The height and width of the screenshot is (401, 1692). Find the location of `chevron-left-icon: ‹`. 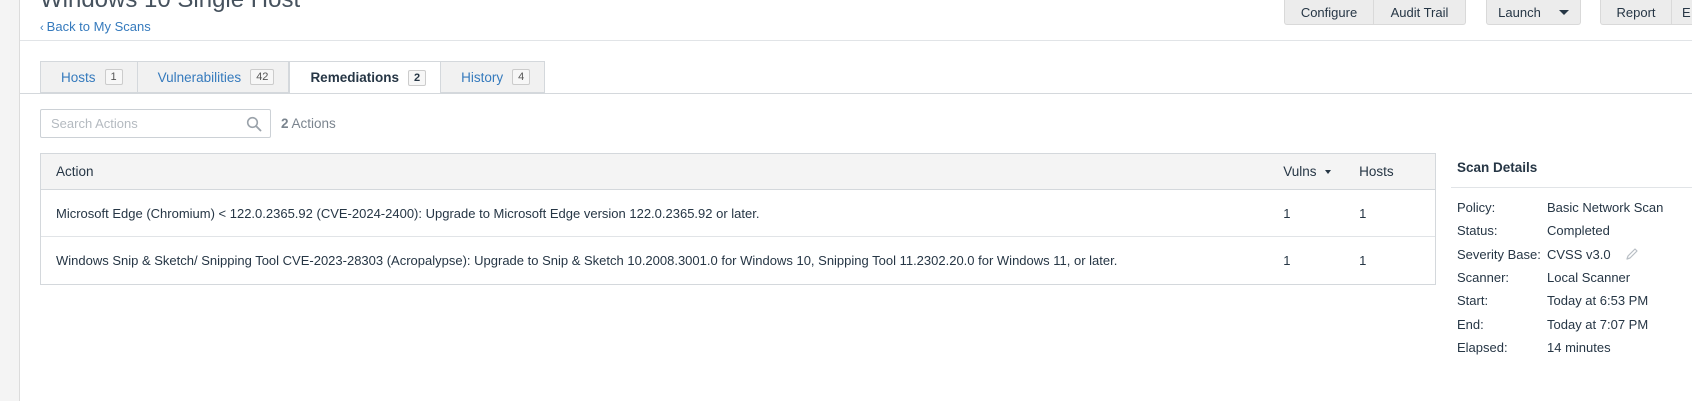

chevron-left-icon: ‹ is located at coordinates (42, 28).